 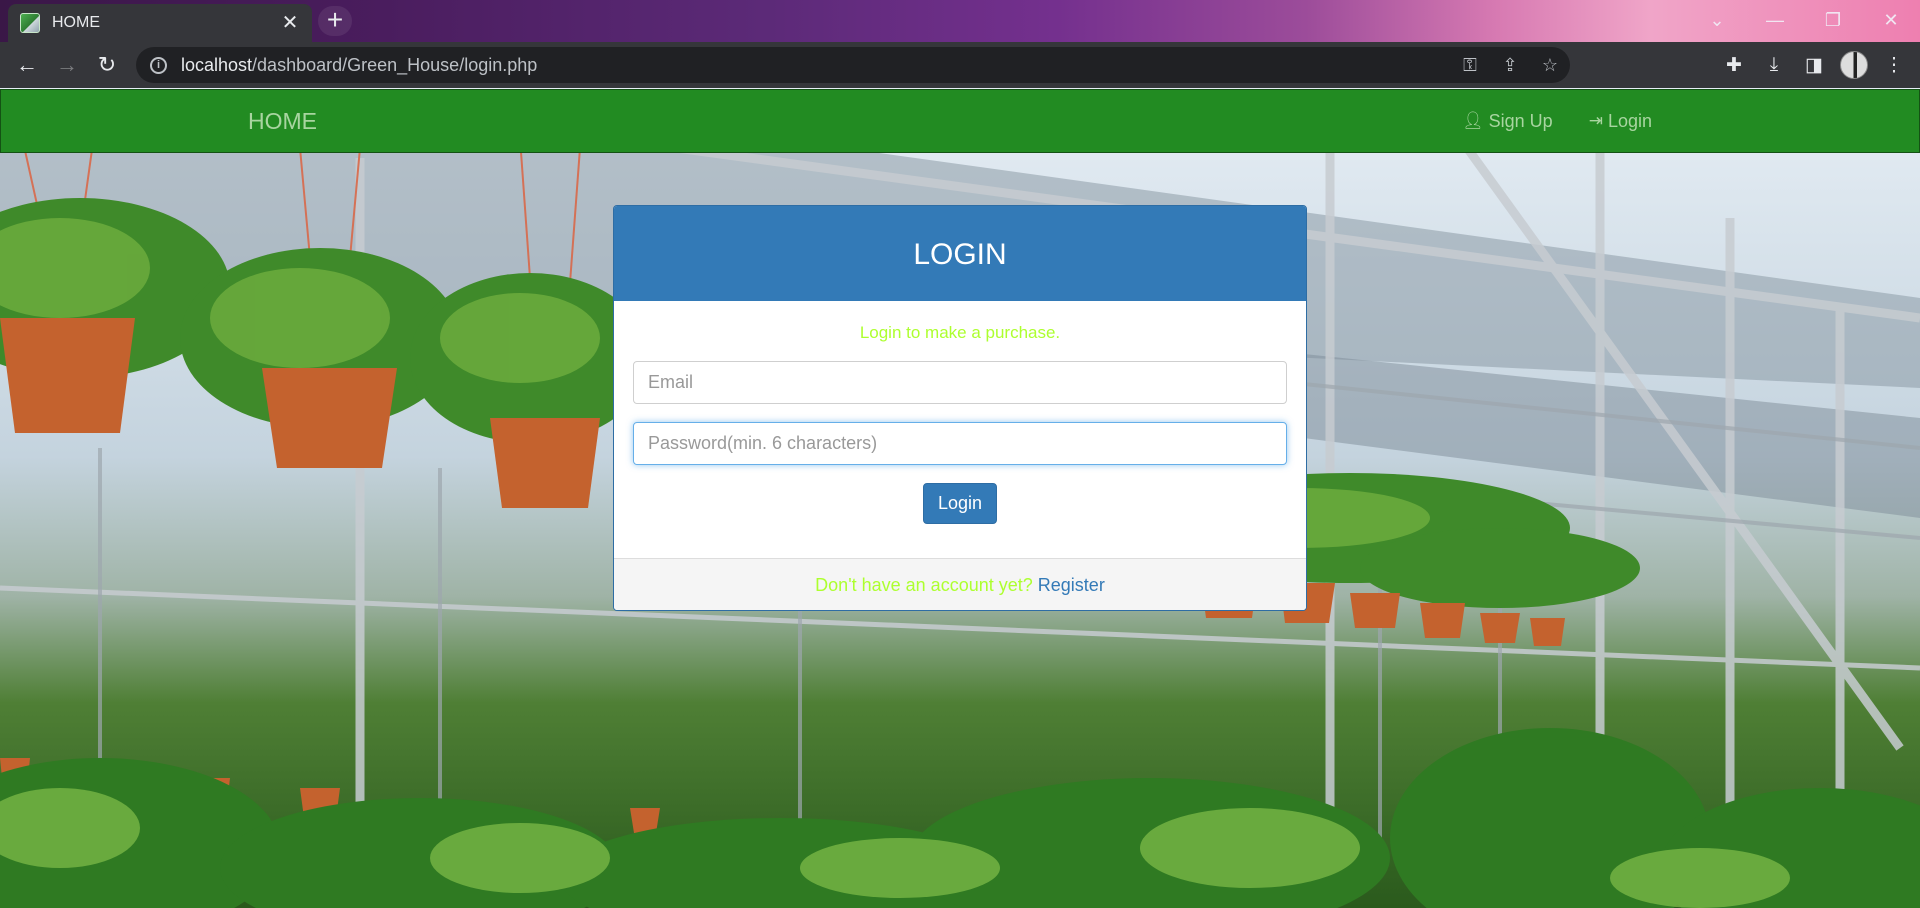 What do you see at coordinates (960, 443) in the screenshot?
I see `password-field` at bounding box center [960, 443].